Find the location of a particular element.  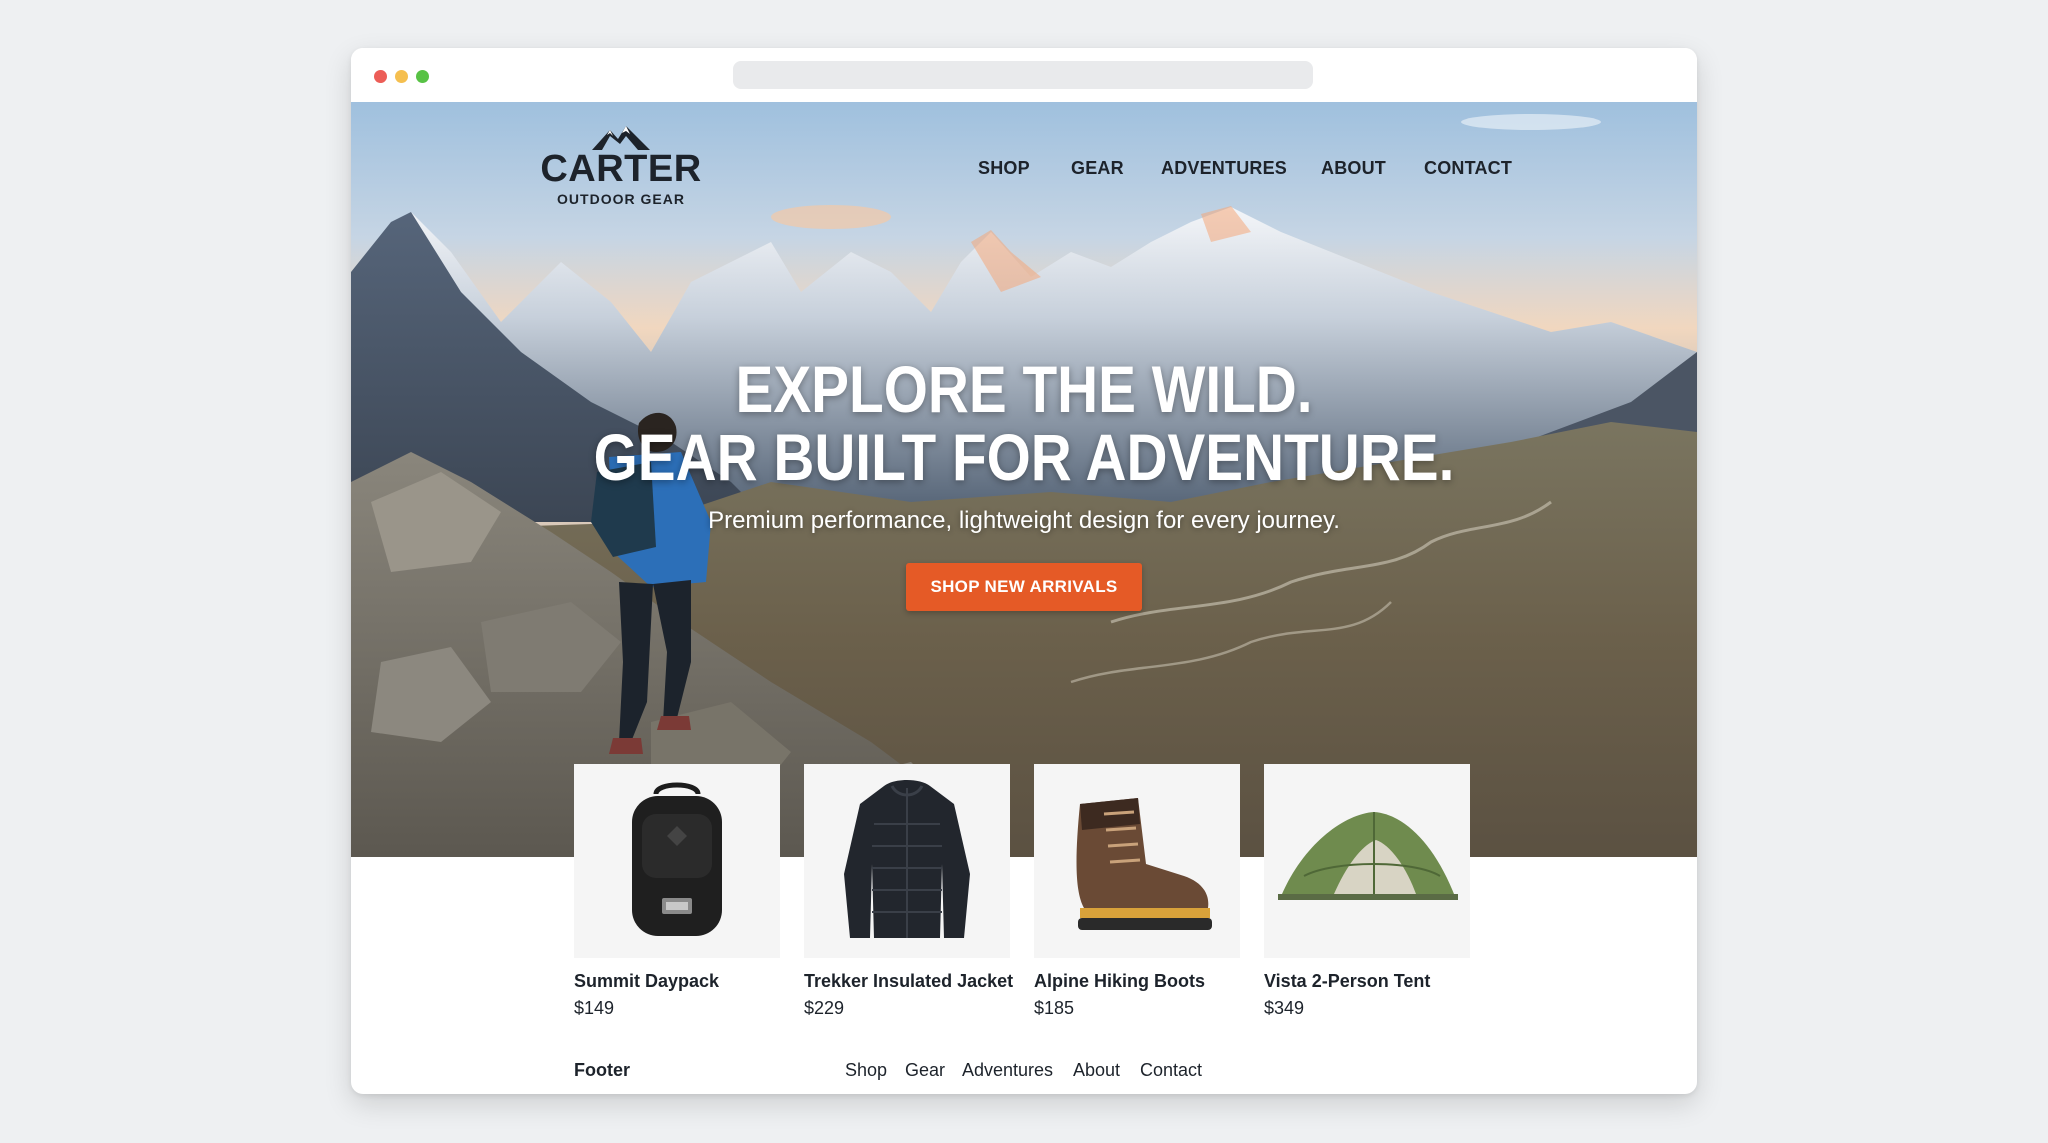

product-card-trekker-jacket: Trekker Insulated Jacket $229 is located at coordinates (908, 891).